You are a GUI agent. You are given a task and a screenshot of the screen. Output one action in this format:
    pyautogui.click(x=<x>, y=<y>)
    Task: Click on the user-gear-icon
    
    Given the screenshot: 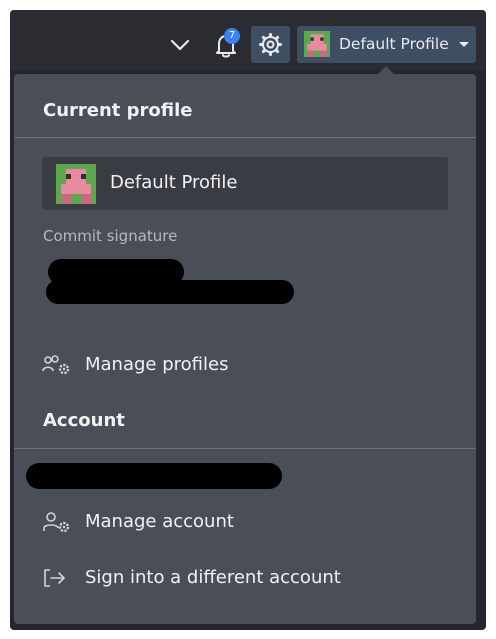 What is the action you would take?
    pyautogui.click(x=56, y=522)
    